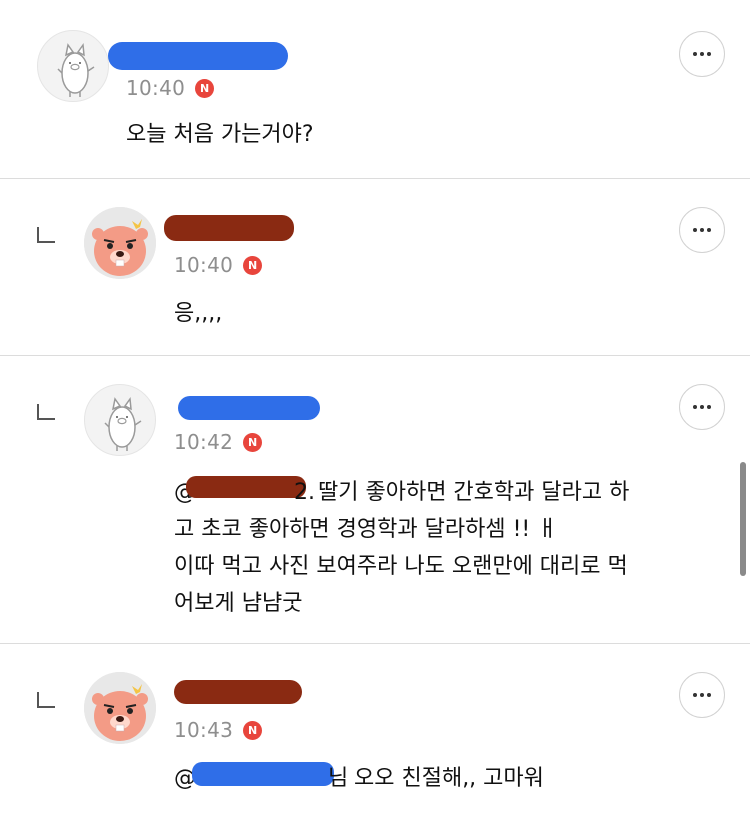 Image resolution: width=750 pixels, height=816 pixels. I want to click on comment-text: 응,,,,, so click(198, 313).